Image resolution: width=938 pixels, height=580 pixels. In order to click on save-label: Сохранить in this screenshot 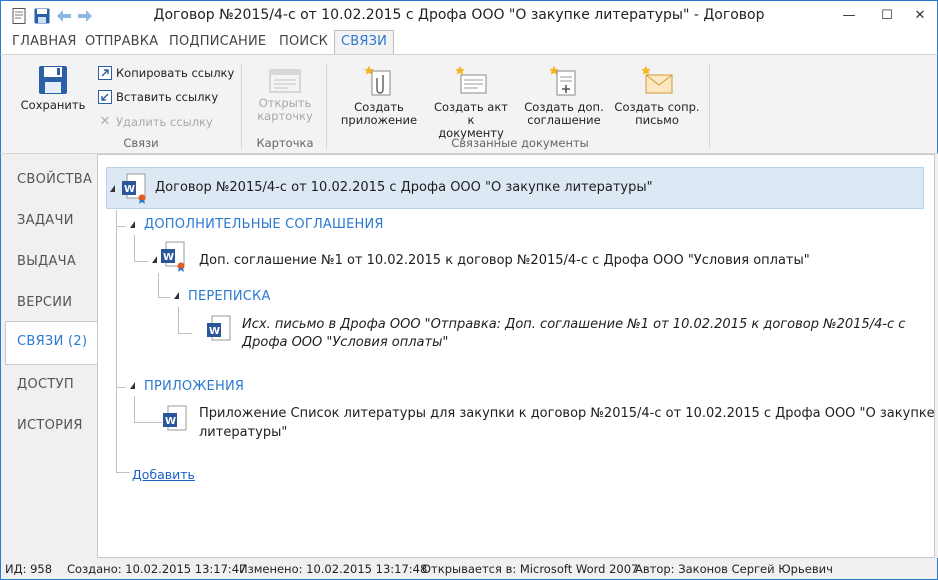, I will do `click(53, 105)`.